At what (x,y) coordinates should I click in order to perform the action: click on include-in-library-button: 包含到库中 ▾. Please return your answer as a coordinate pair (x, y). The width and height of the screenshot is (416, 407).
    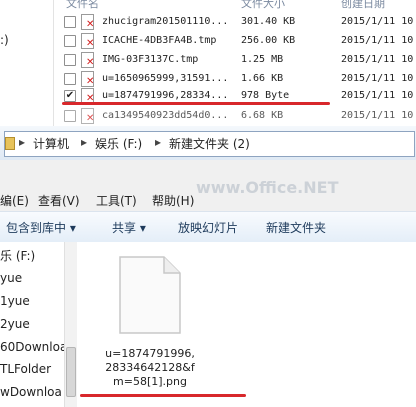
    Looking at the image, I should click on (41, 227).